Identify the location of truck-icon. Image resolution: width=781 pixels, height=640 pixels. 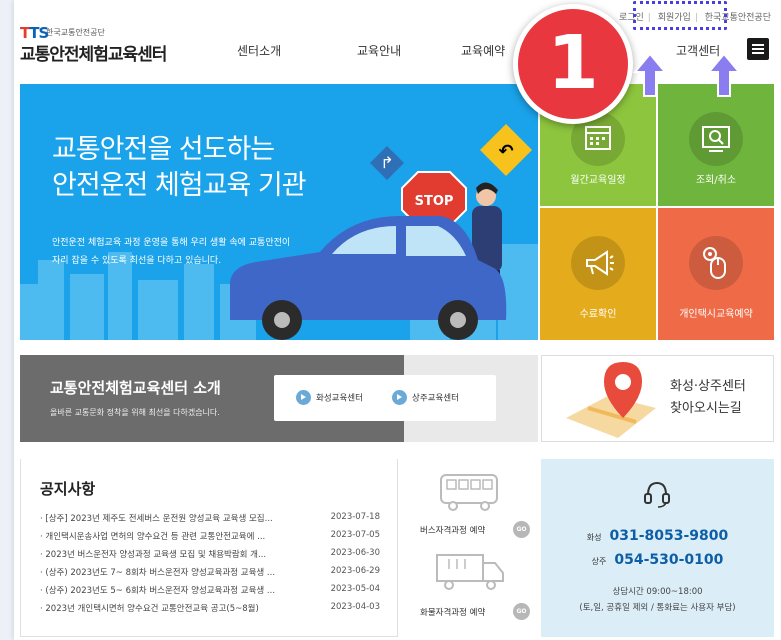
(470, 572).